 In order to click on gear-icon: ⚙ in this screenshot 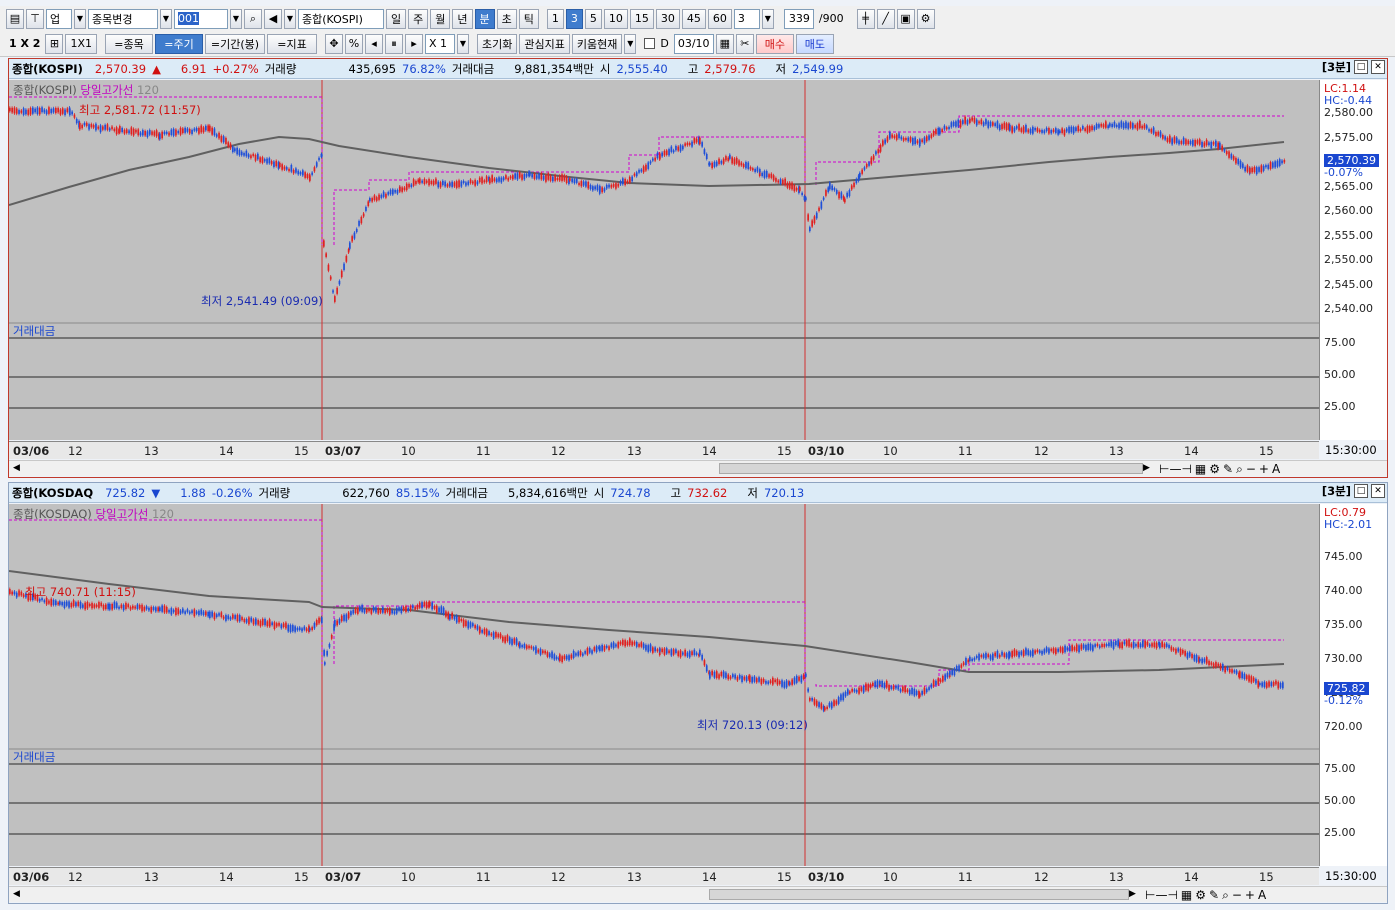, I will do `click(925, 18)`.